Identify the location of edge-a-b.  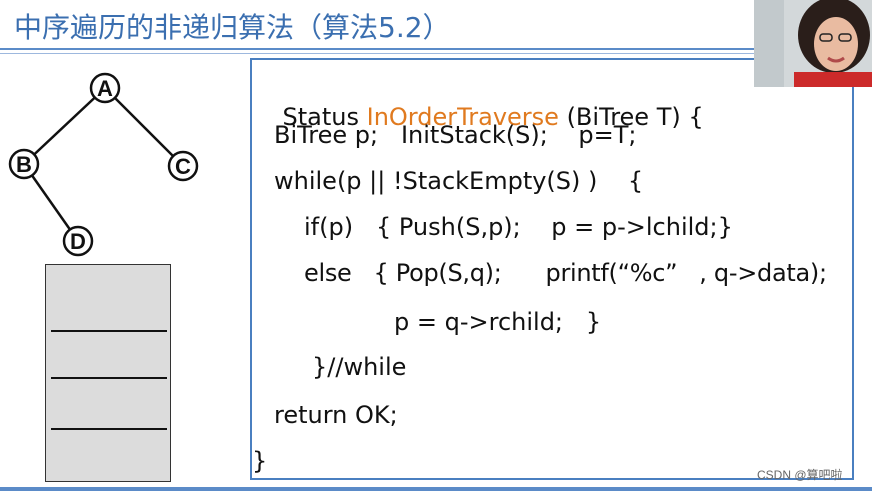
(64, 126).